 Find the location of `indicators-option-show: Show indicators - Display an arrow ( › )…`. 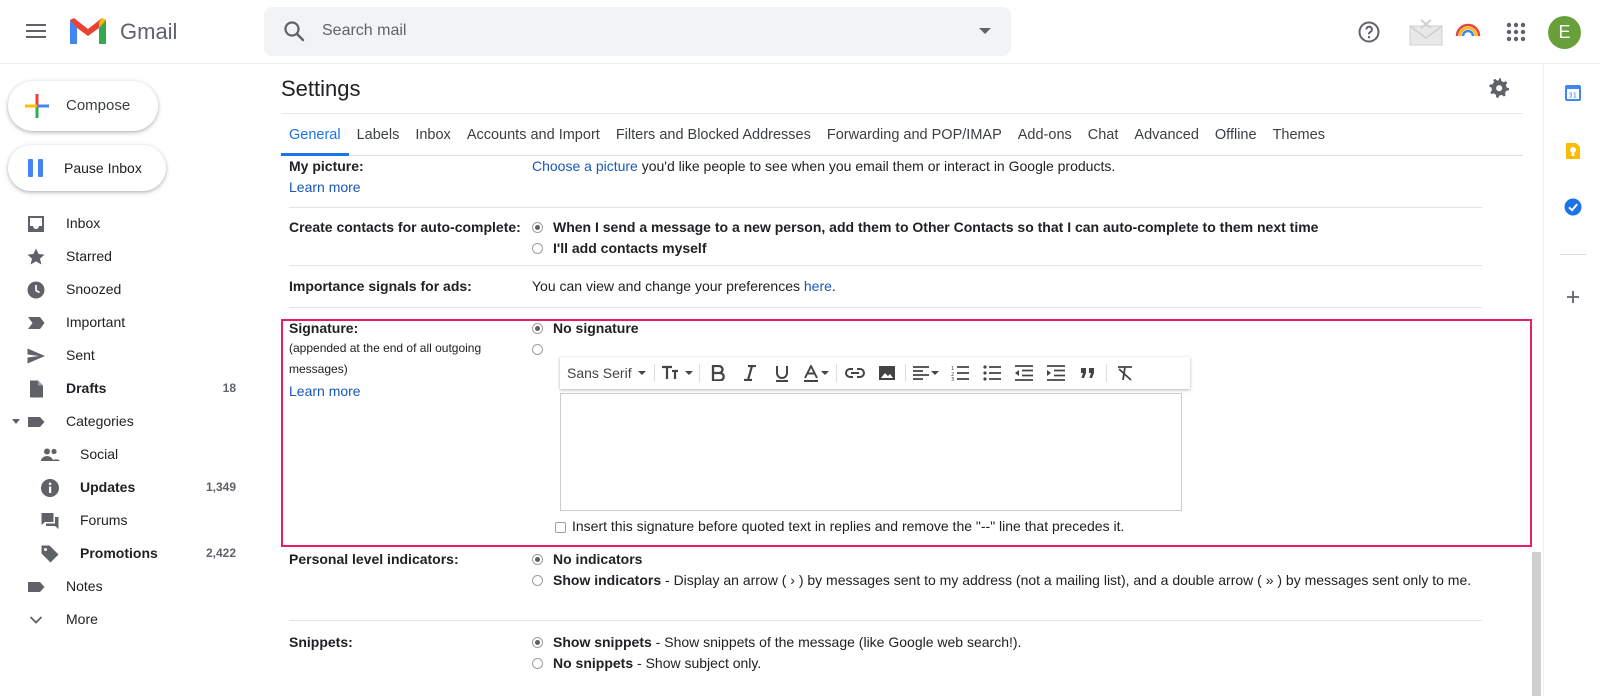

indicators-option-show: Show indicators - Display an arrow ( › )… is located at coordinates (1012, 580).